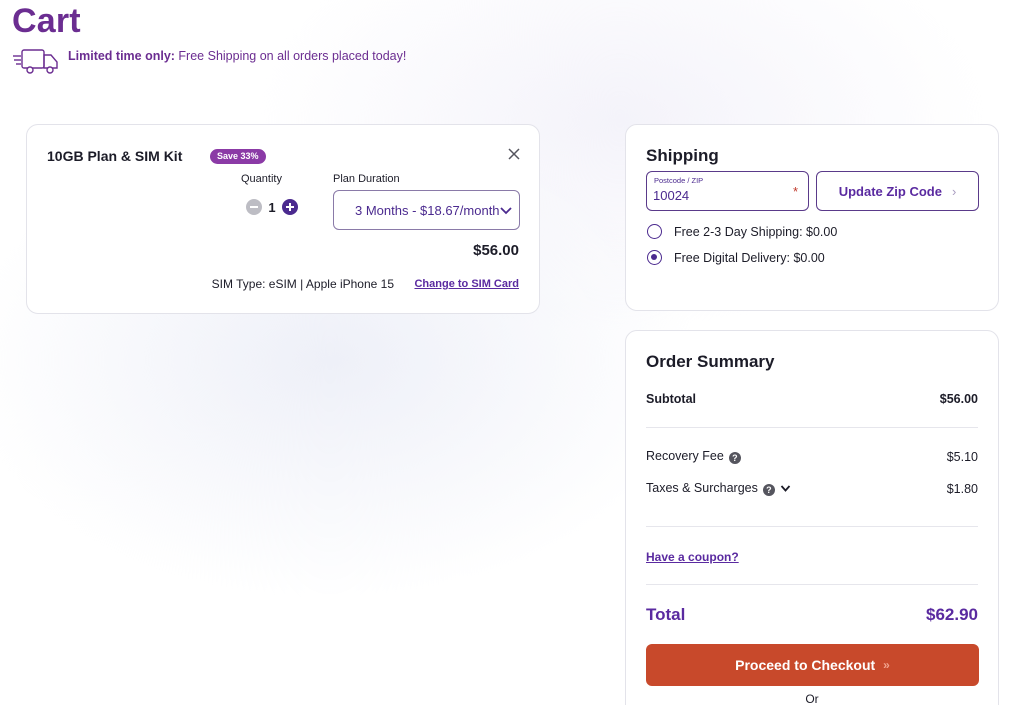  Describe the element at coordinates (812, 399) in the screenshot. I see `subtotal-row: Subtotal $56.00` at that location.